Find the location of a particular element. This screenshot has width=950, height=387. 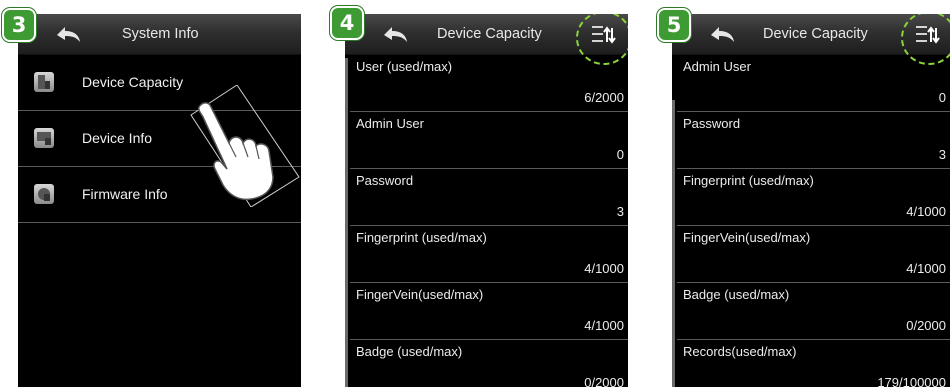

menu-label: Firmware Info is located at coordinates (125, 194).